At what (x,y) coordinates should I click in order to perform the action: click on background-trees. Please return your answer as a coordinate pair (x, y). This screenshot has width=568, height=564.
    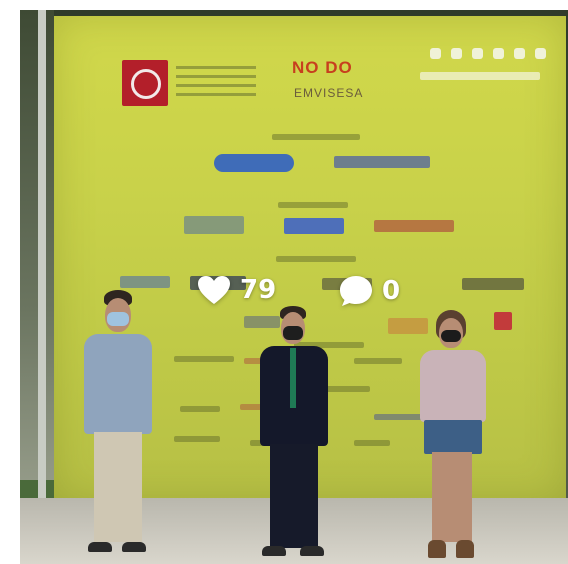
    Looking at the image, I should click on (37, 260).